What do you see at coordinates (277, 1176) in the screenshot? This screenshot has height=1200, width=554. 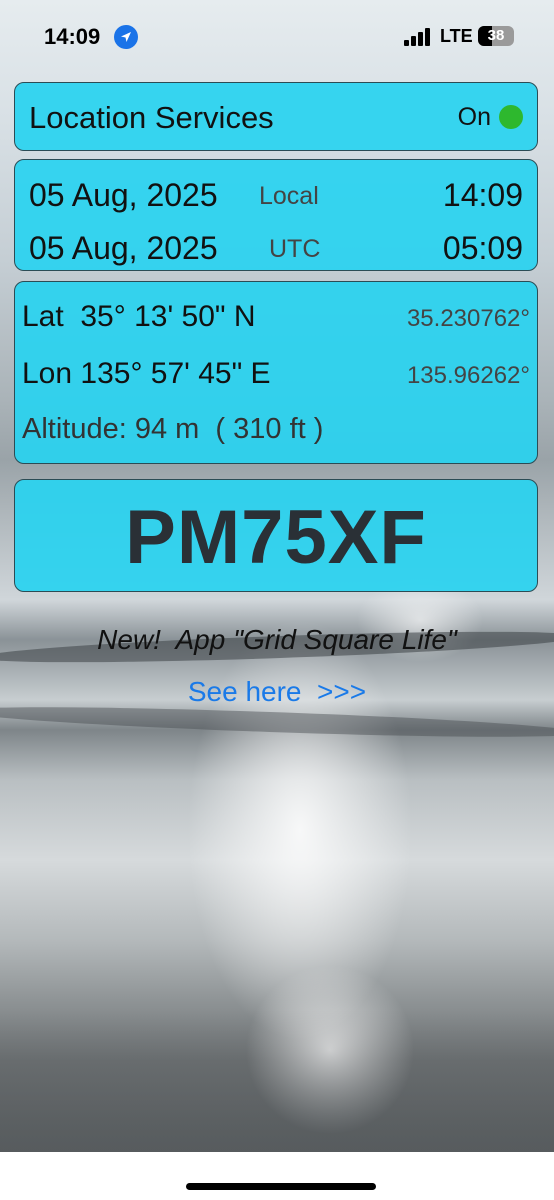 I see `bottom-bar` at bounding box center [277, 1176].